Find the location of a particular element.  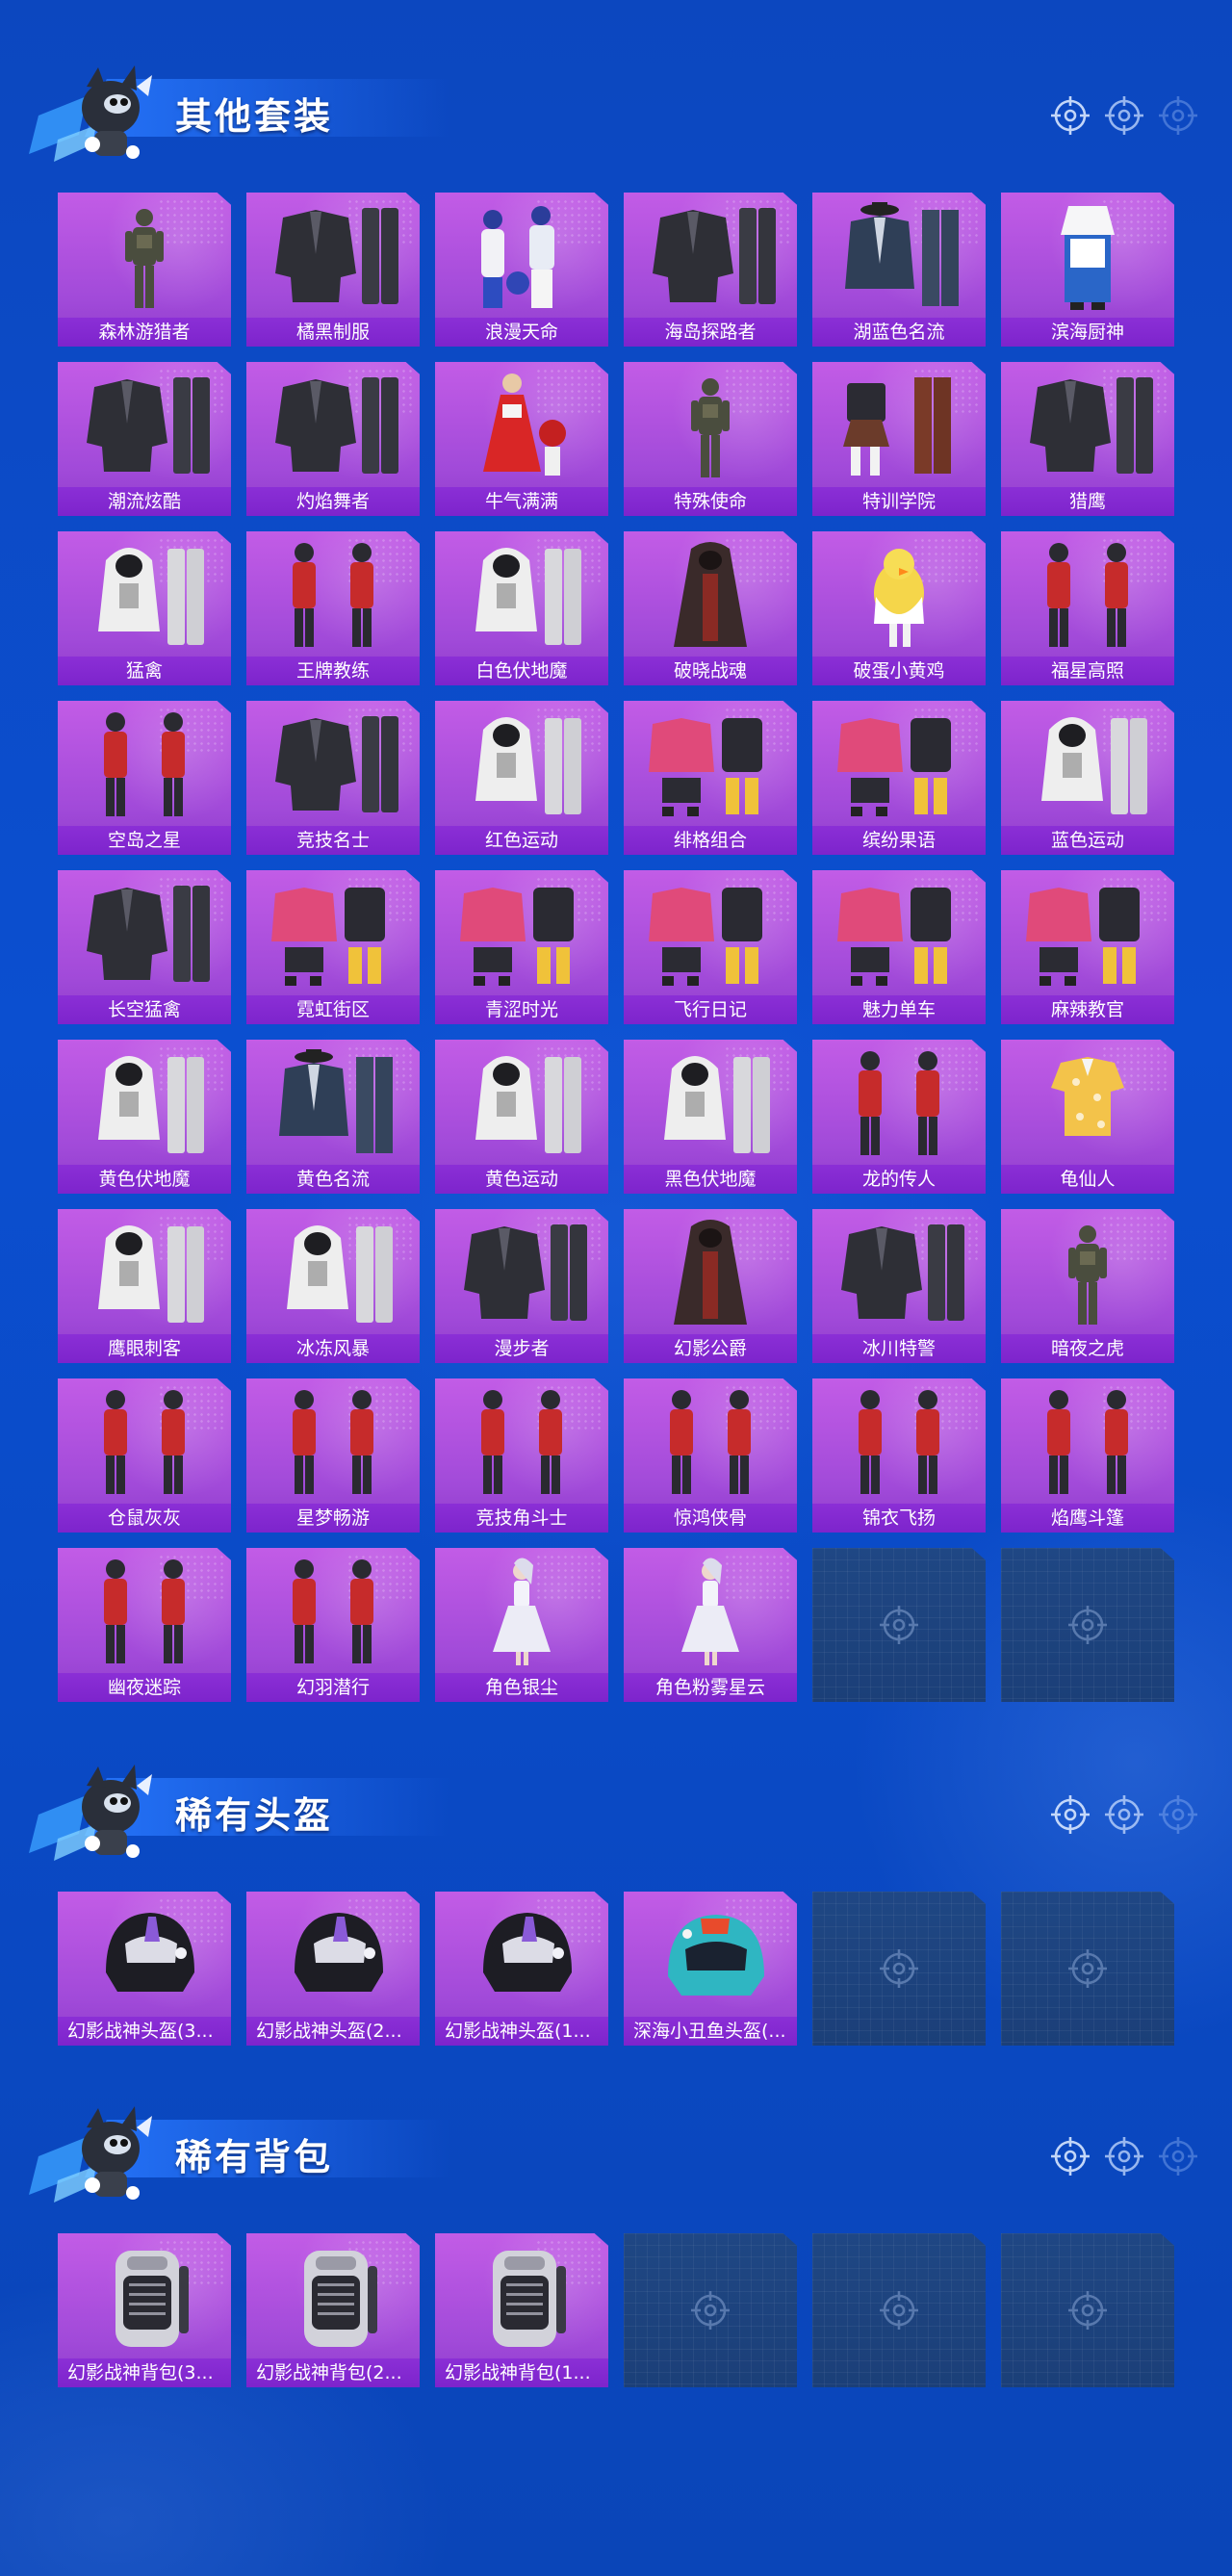

item-card: 青涩时光 is located at coordinates (521, 947).